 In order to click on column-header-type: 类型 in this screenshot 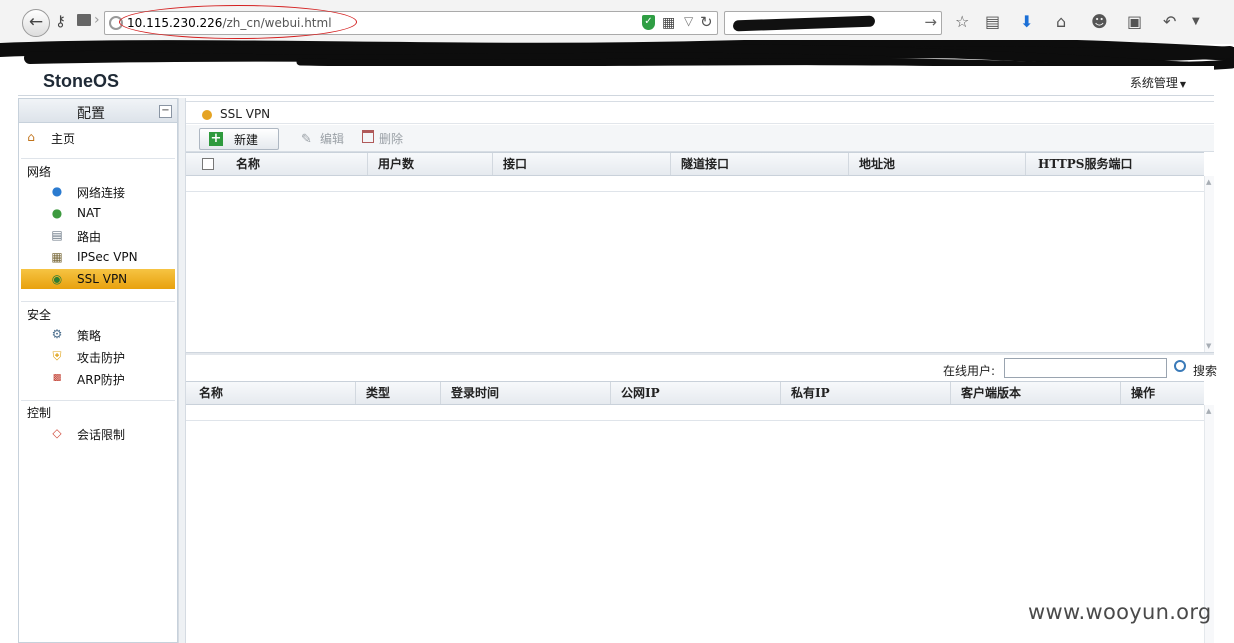, I will do `click(398, 393)`.